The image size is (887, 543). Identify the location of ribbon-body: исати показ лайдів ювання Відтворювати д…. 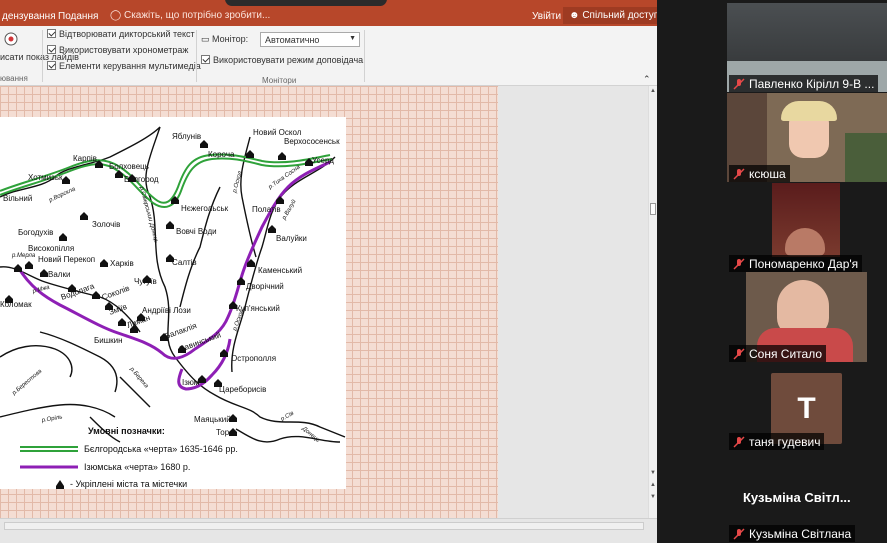
(328, 56).